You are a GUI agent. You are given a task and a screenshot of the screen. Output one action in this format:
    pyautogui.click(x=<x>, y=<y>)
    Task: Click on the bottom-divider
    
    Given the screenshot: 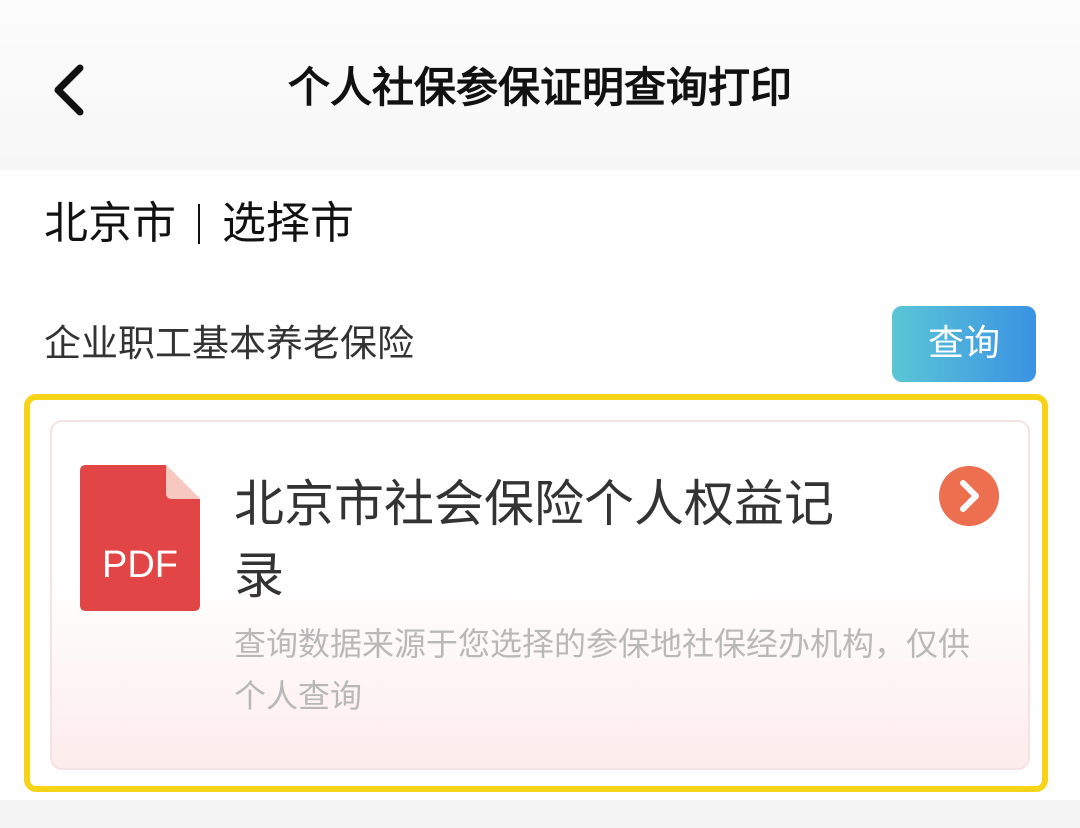 What is the action you would take?
    pyautogui.click(x=540, y=814)
    